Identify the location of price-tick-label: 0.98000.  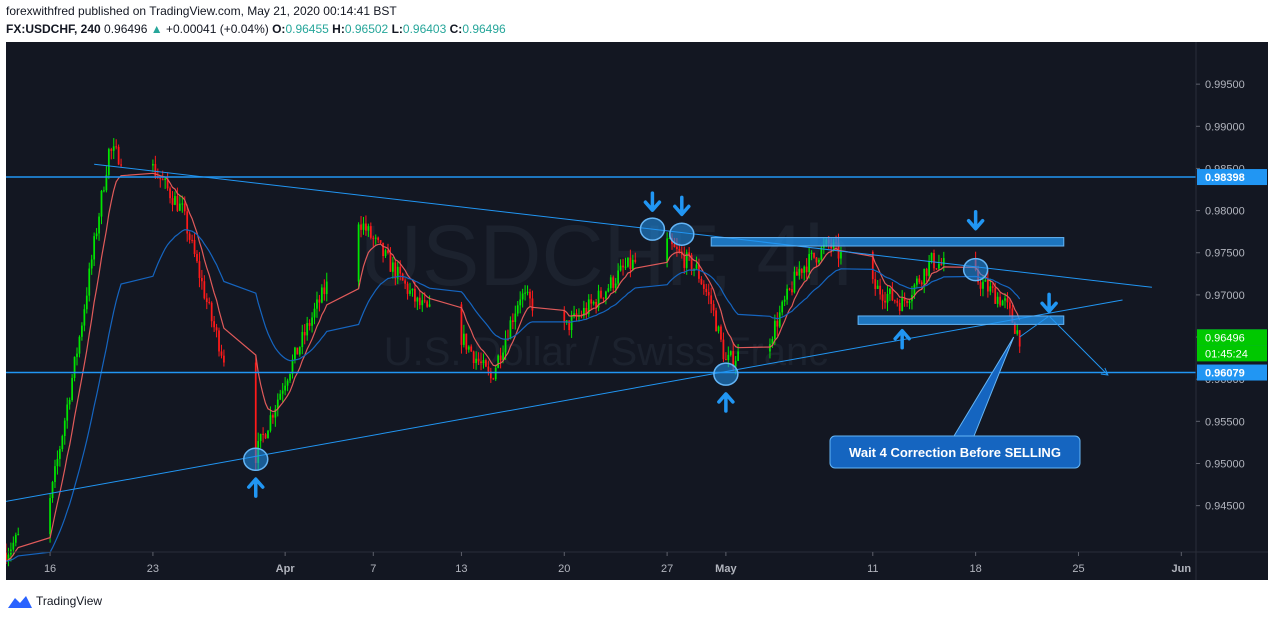
(1225, 212).